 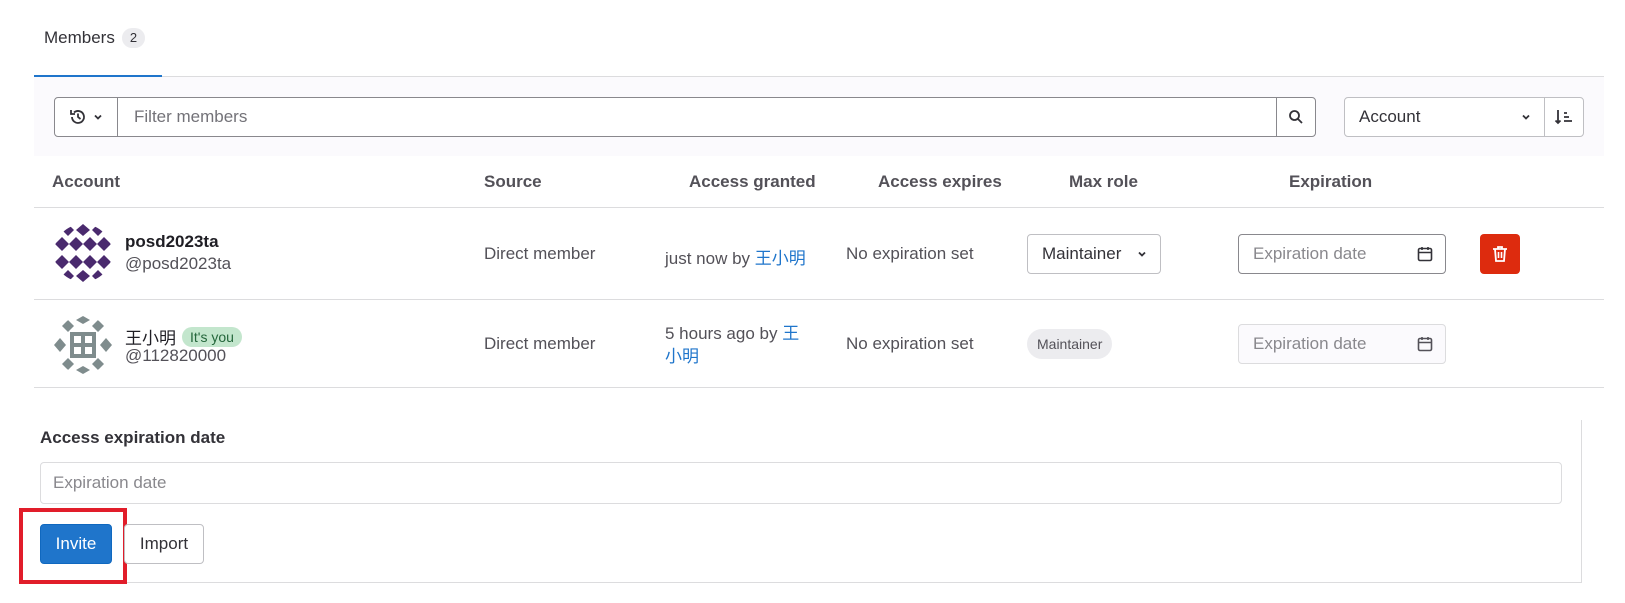 I want to click on role-dropdown: Maintainer, so click(x=1094, y=254).